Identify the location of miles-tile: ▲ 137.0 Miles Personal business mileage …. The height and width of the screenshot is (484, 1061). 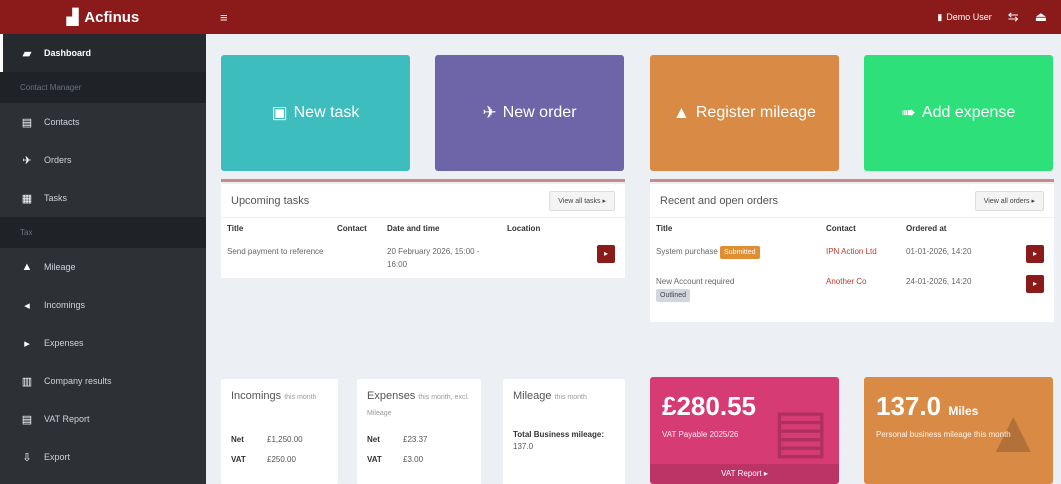
(958, 430).